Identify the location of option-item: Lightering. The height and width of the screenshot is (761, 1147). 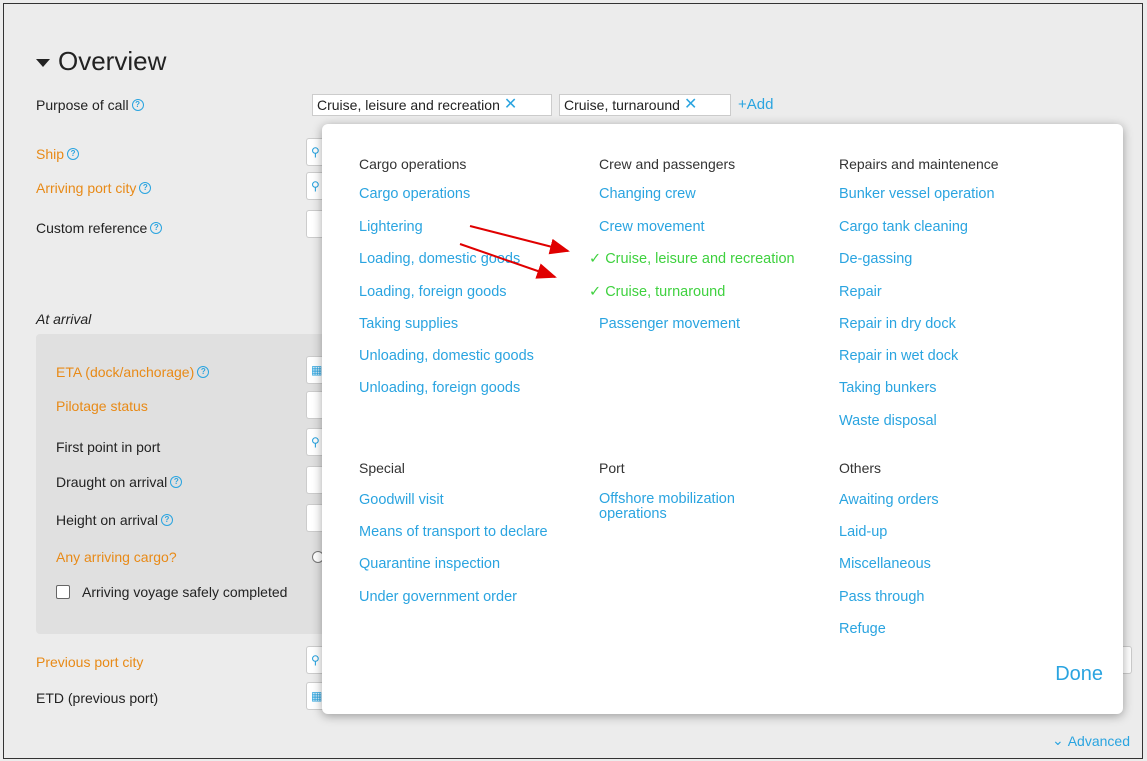
(391, 227).